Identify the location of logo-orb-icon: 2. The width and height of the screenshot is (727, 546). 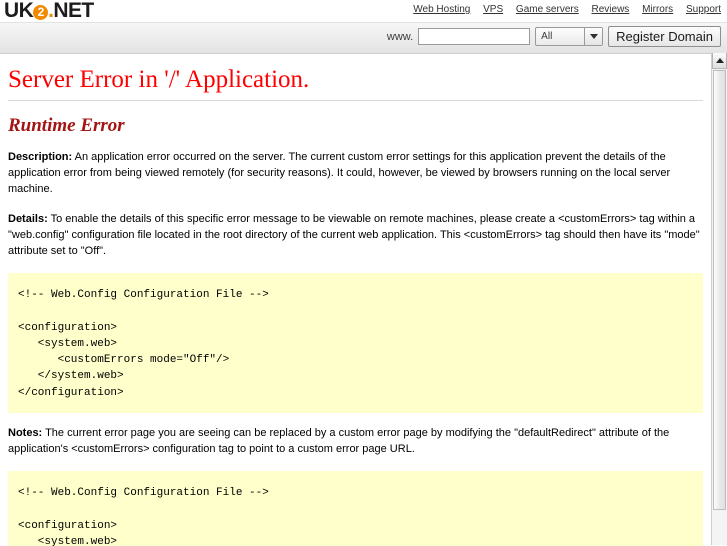
(40, 12).